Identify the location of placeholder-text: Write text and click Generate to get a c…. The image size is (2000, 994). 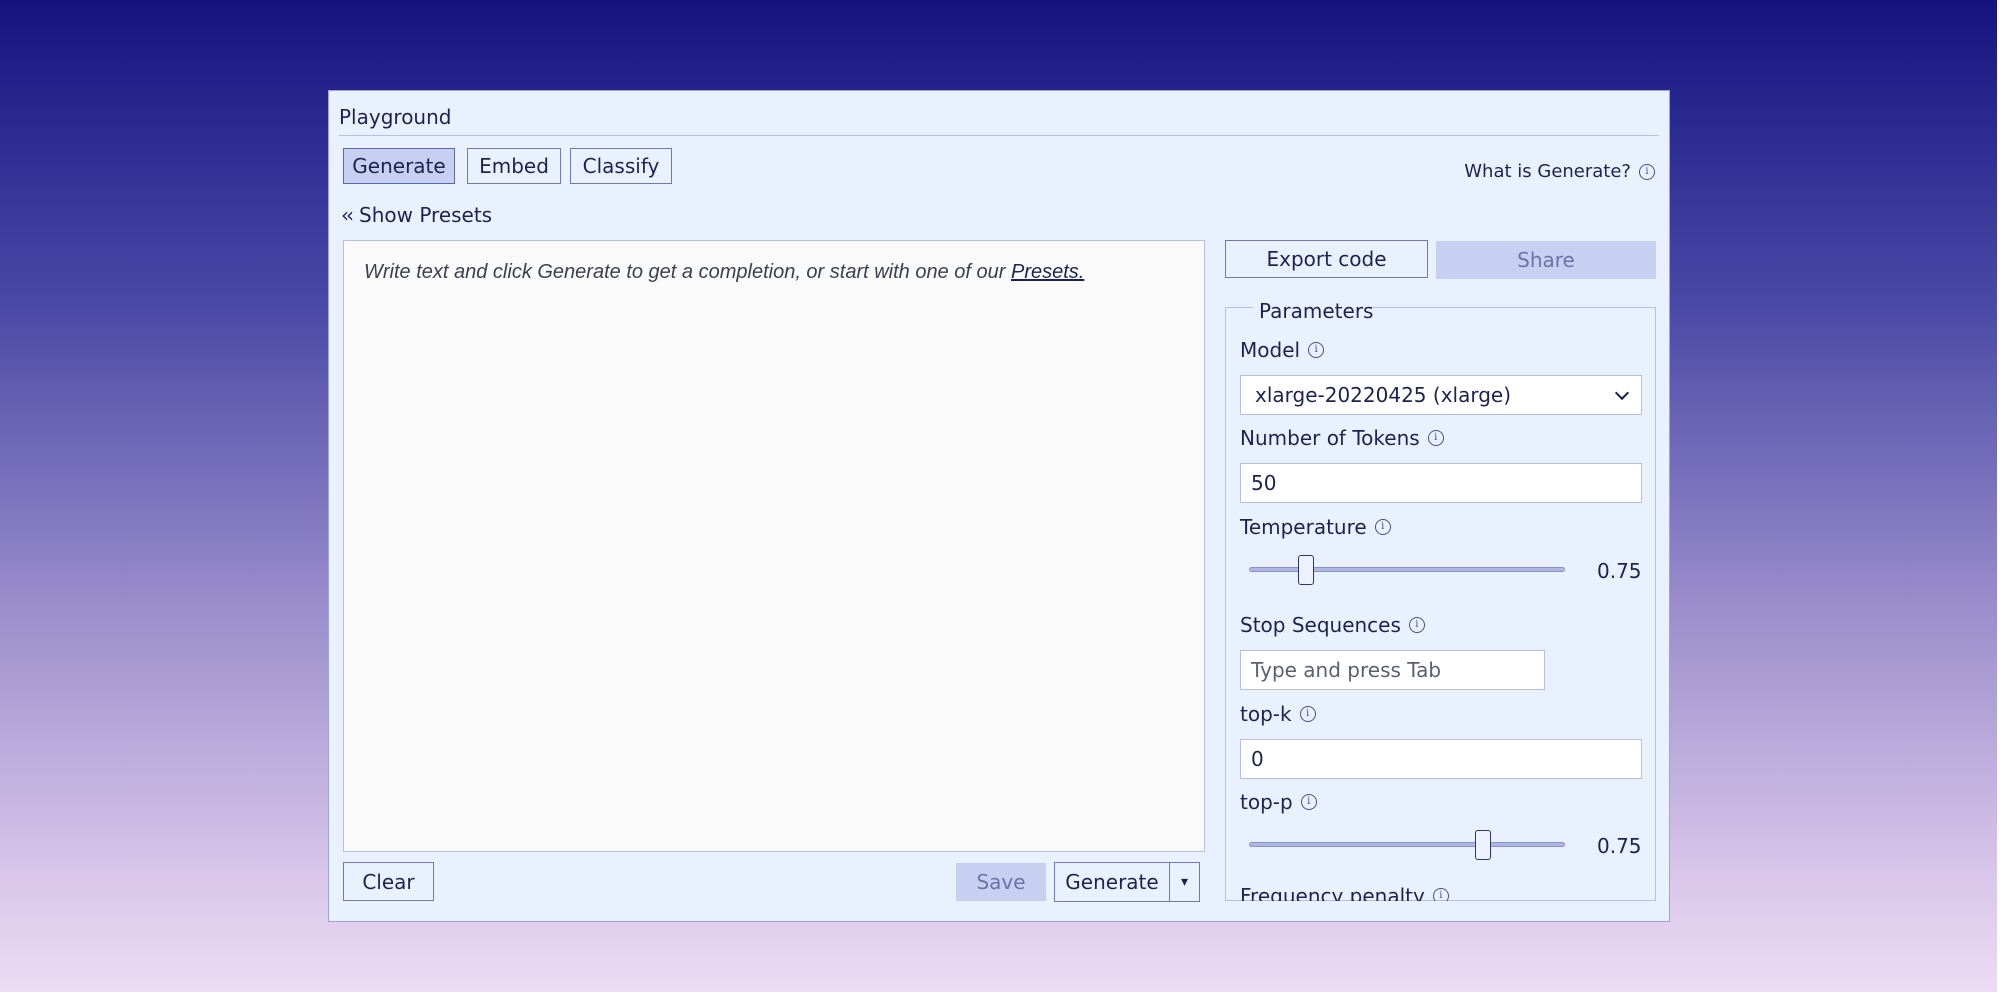
(687, 272).